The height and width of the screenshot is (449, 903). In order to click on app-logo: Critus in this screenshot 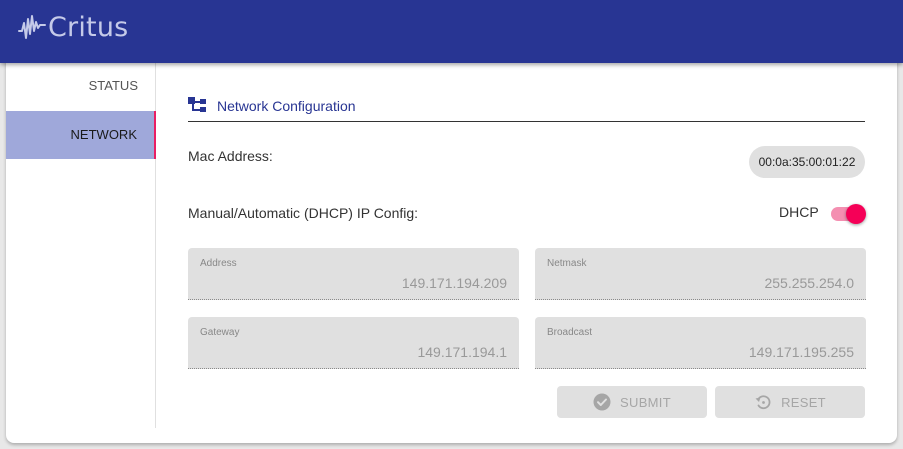, I will do `click(73, 27)`.